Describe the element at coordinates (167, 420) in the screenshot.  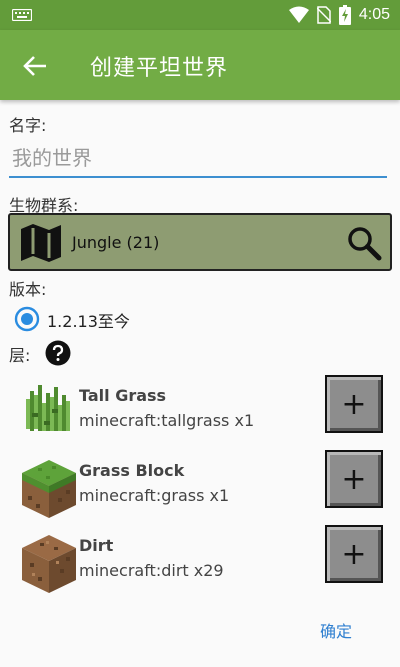
I see `layer-id: minecraft:tallgrass x1` at that location.